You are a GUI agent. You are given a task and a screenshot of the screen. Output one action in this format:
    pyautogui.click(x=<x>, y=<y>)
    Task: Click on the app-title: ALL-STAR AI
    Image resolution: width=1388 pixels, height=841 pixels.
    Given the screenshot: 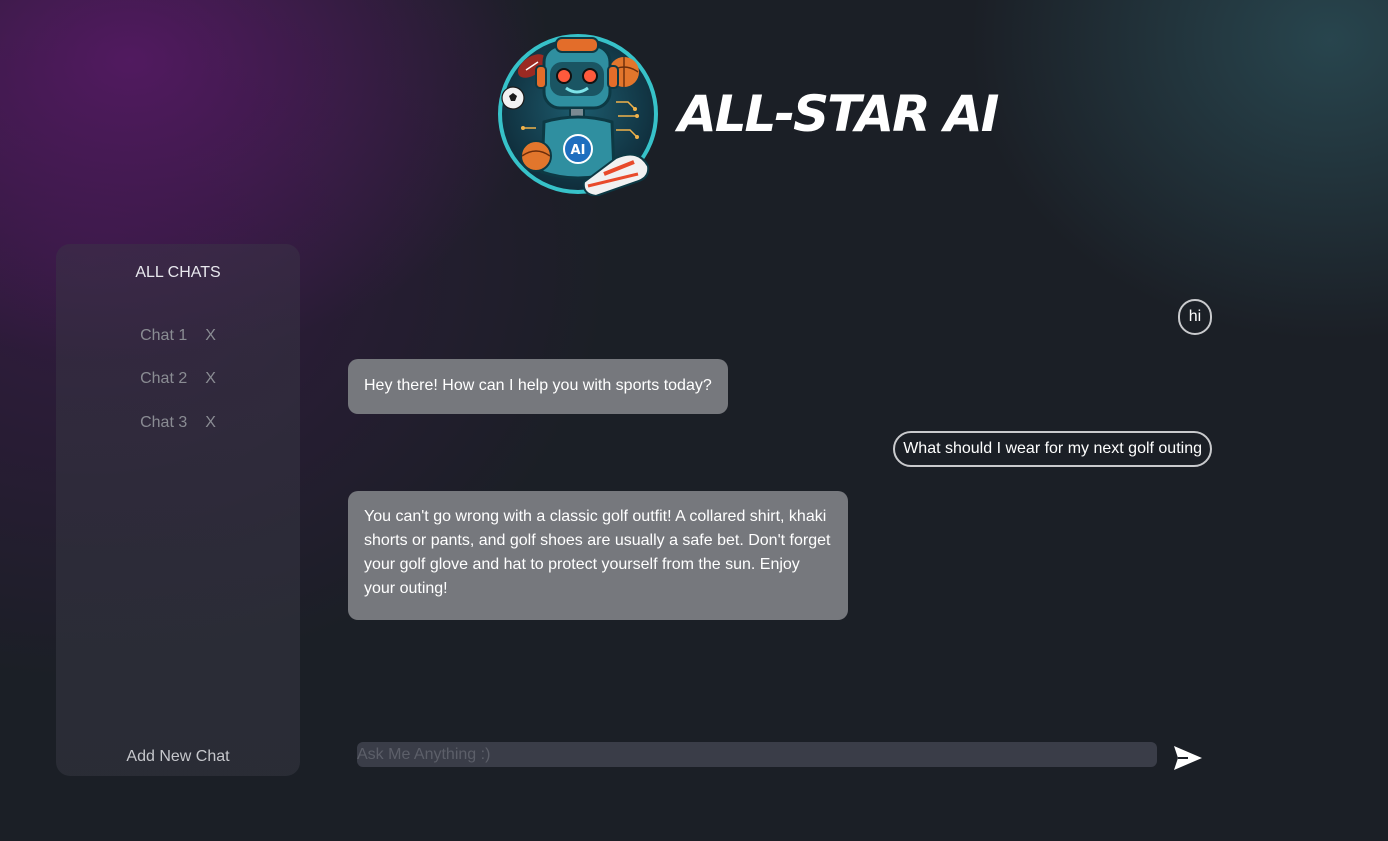 What is the action you would take?
    pyautogui.click(x=838, y=114)
    